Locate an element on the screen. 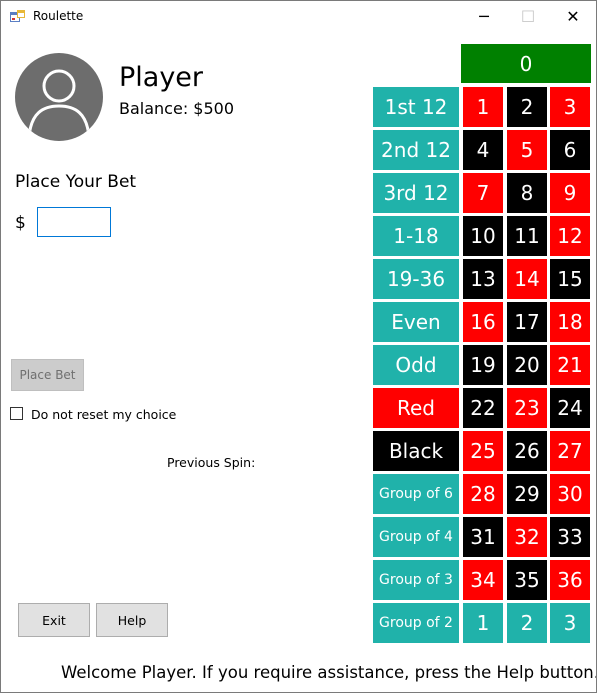 This screenshot has height=693, width=597. number-cell-14: 14 is located at coordinates (527, 279).